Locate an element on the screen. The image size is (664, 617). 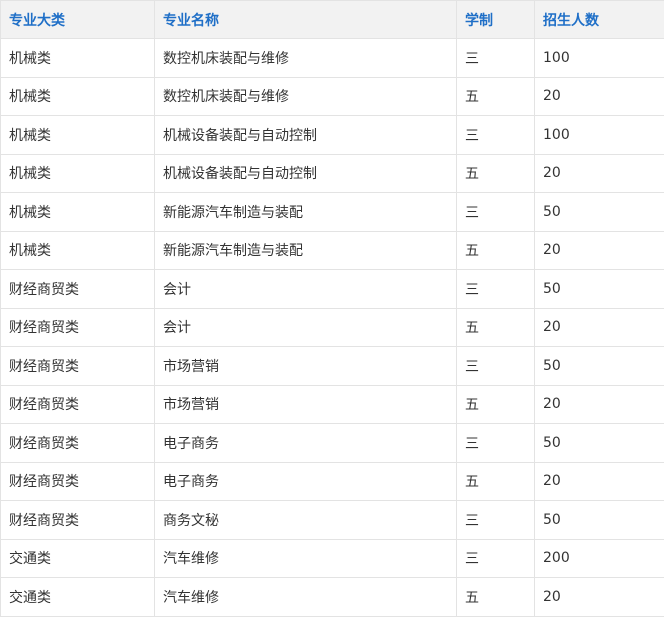
table-row: 机械类 新能源汽车制造与装配五 20 is located at coordinates (332, 250).